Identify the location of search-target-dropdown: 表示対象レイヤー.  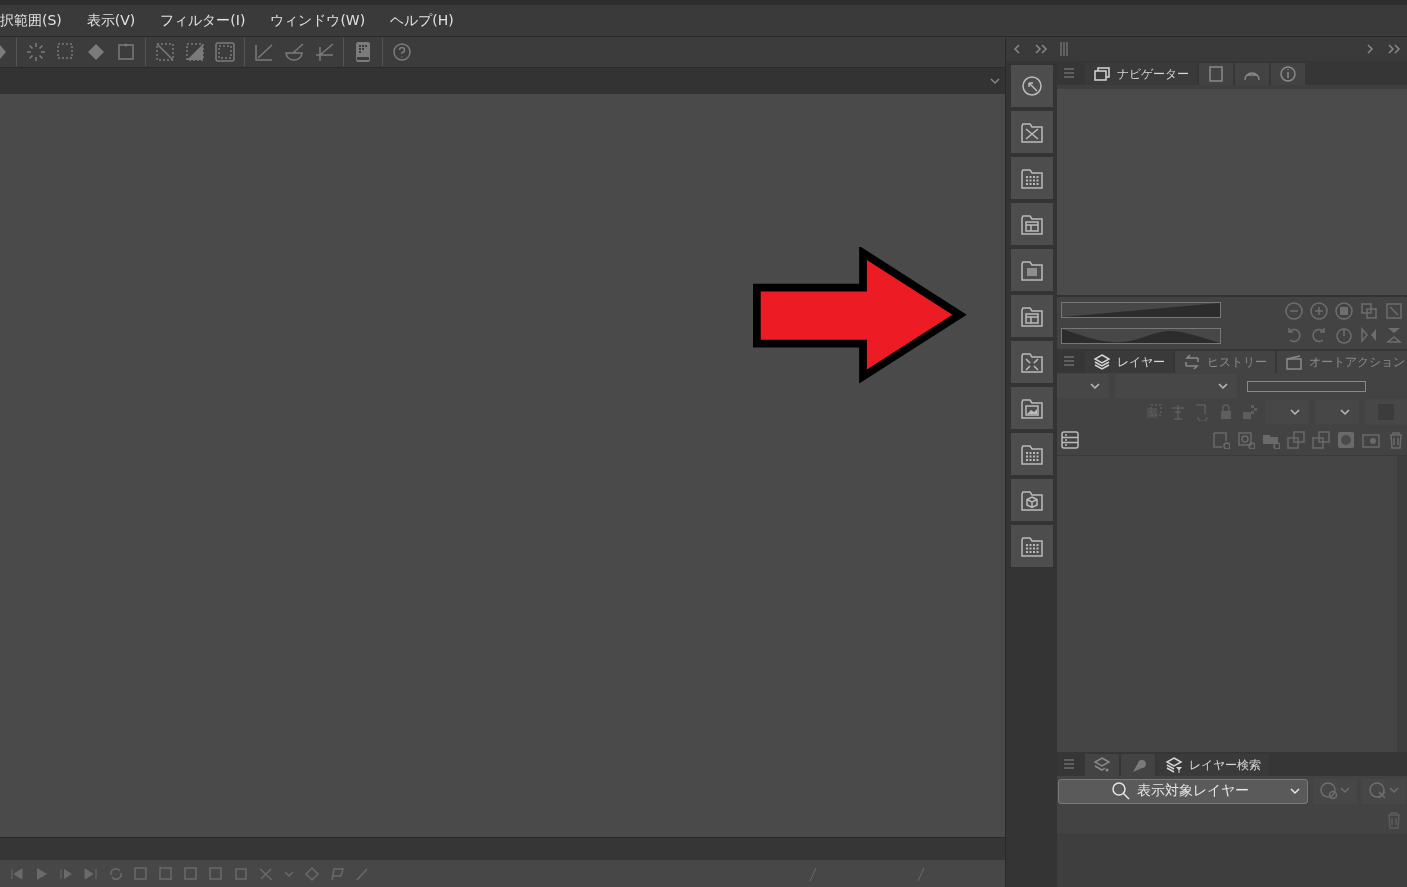
(1183, 791).